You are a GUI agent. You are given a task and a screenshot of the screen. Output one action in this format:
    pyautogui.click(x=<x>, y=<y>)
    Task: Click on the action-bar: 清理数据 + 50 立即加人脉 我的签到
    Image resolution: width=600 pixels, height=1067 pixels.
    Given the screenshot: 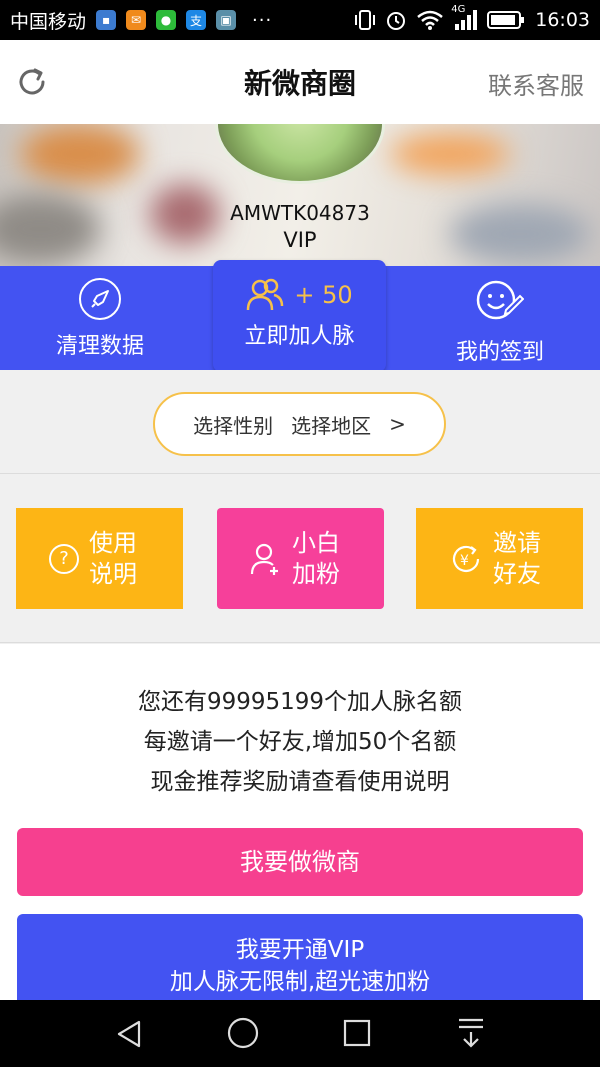 What is the action you would take?
    pyautogui.click(x=300, y=316)
    